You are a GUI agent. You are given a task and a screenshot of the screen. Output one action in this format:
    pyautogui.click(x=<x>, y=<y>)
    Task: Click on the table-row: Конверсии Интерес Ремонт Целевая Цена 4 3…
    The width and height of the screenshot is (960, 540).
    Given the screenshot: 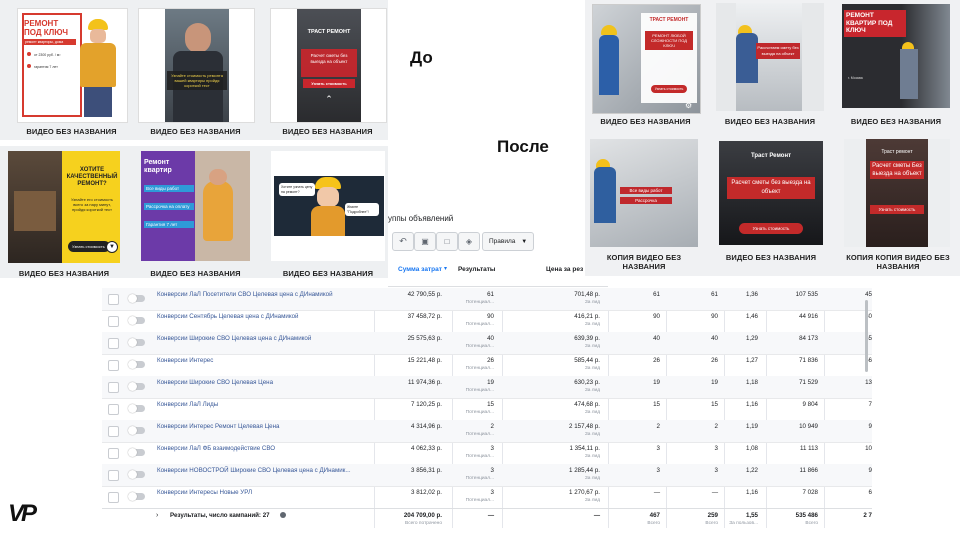 What is the action you would take?
    pyautogui.click(x=487, y=431)
    